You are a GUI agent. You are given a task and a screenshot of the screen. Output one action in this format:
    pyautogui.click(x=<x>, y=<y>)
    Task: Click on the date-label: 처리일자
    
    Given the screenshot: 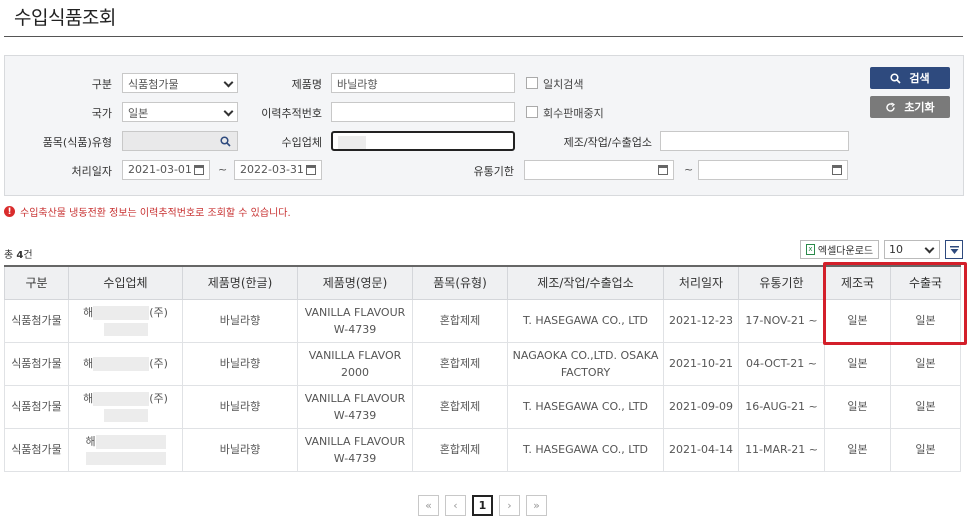 What is the action you would take?
    pyautogui.click(x=91, y=171)
    